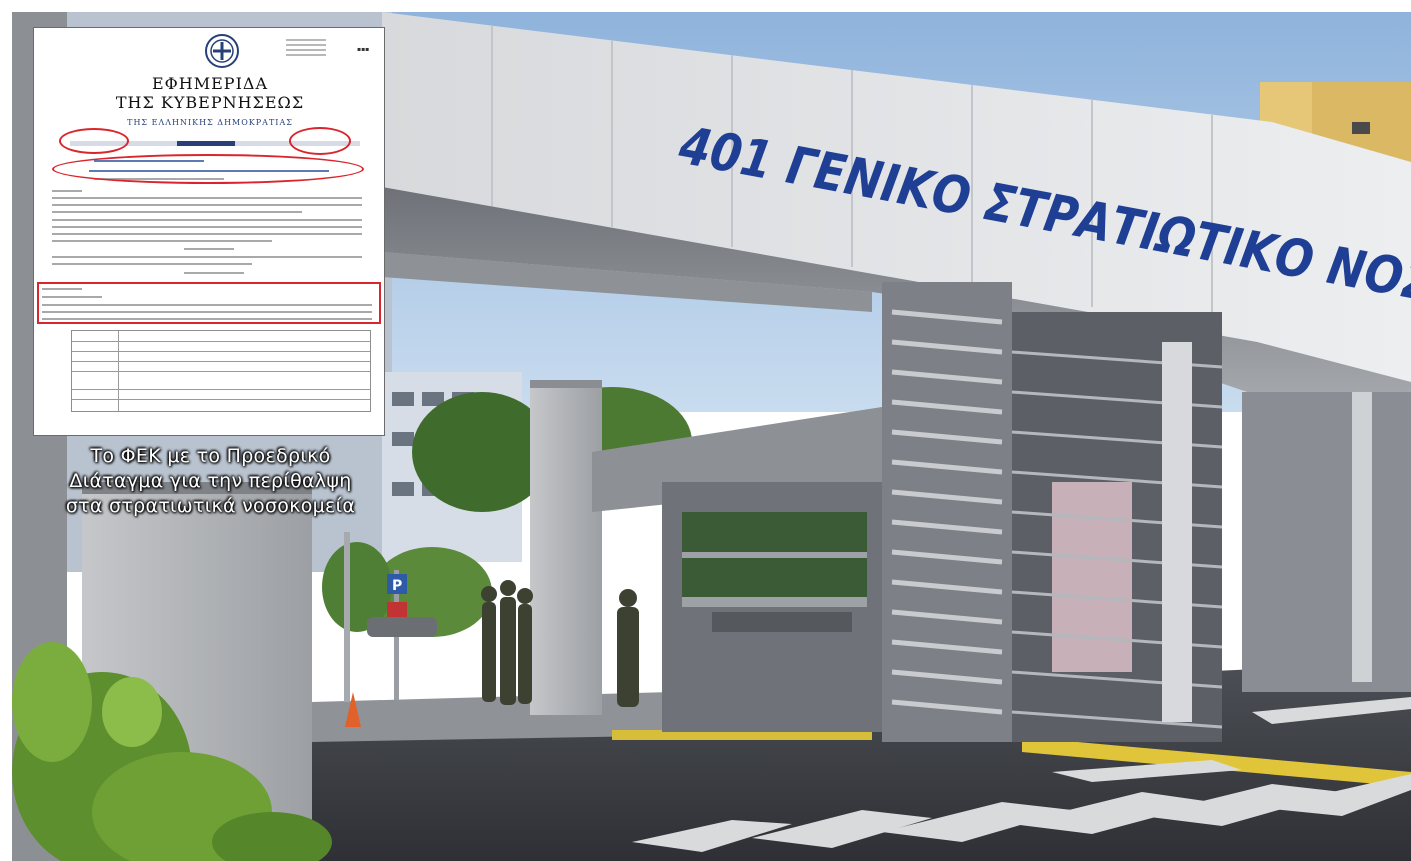 The width and height of the screenshot is (1411, 861). What do you see at coordinates (363, 49) in the screenshot?
I see `gazette-issue-mark: ▪▪▪` at bounding box center [363, 49].